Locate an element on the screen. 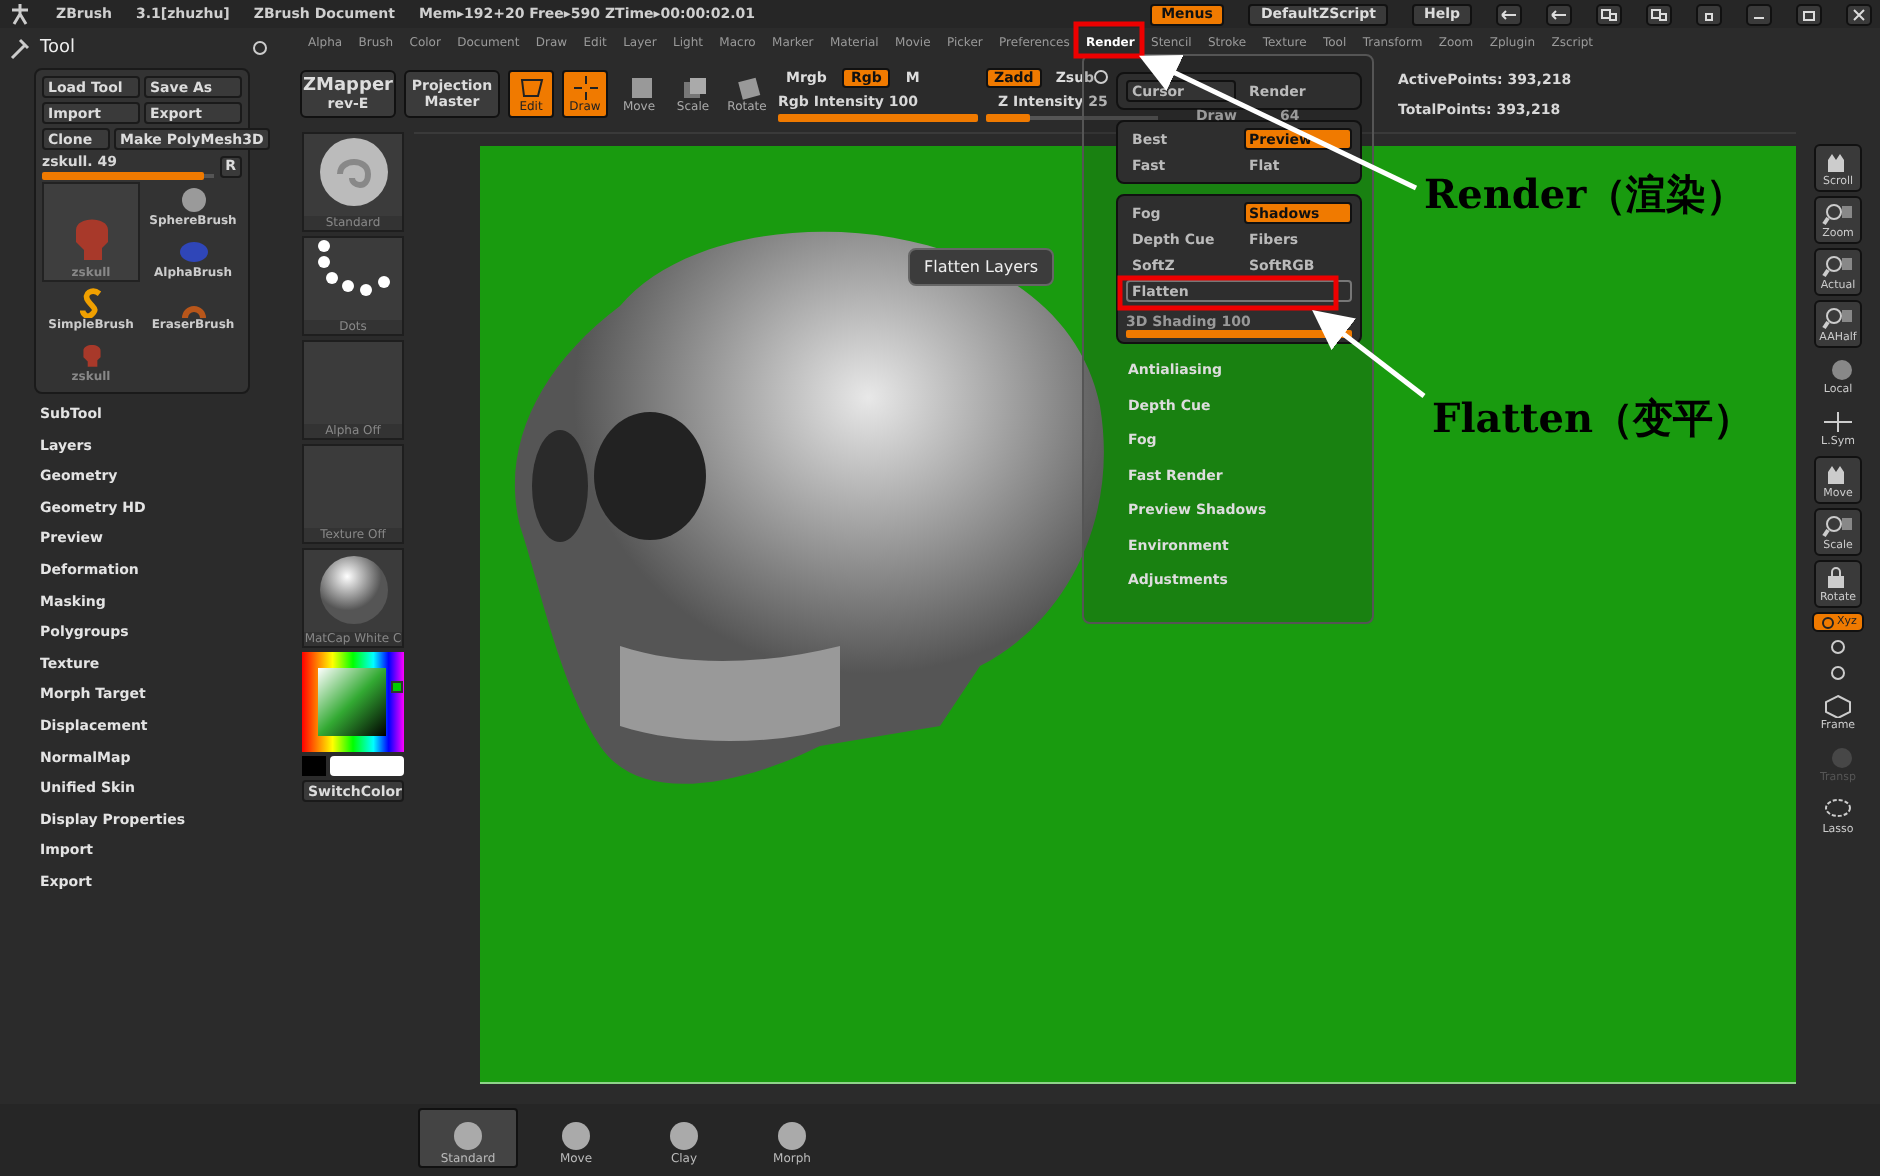 This screenshot has height=1176, width=1880. primary-color-swatch is located at coordinates (367, 766).